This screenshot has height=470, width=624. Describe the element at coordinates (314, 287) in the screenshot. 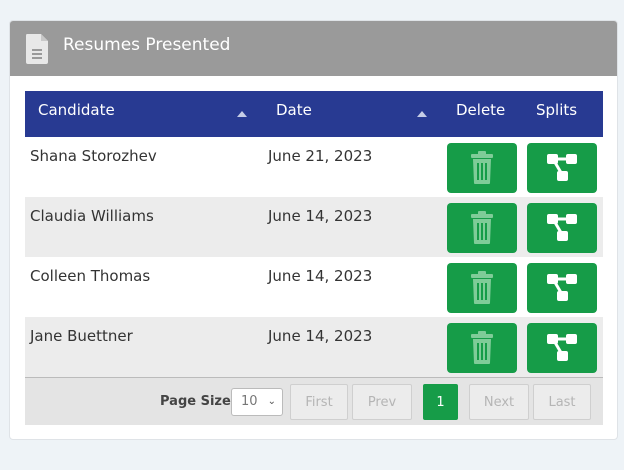

I see `table-row: Colleen Thomas June 14, 2023` at that location.